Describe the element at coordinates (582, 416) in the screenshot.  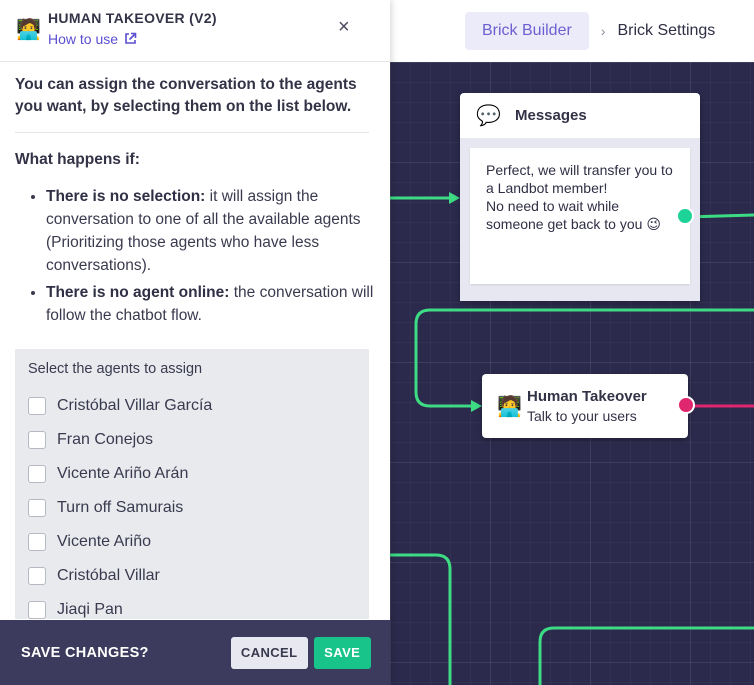
I see `human-takeover-node-subtitle: Talk to your users` at that location.